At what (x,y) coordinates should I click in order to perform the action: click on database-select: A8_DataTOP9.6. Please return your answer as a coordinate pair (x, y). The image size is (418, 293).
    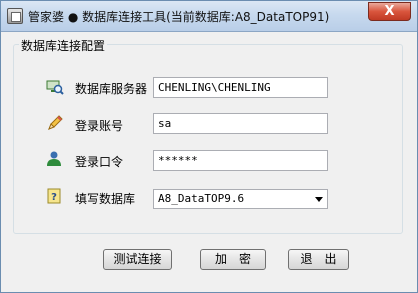
    Looking at the image, I should click on (240, 199).